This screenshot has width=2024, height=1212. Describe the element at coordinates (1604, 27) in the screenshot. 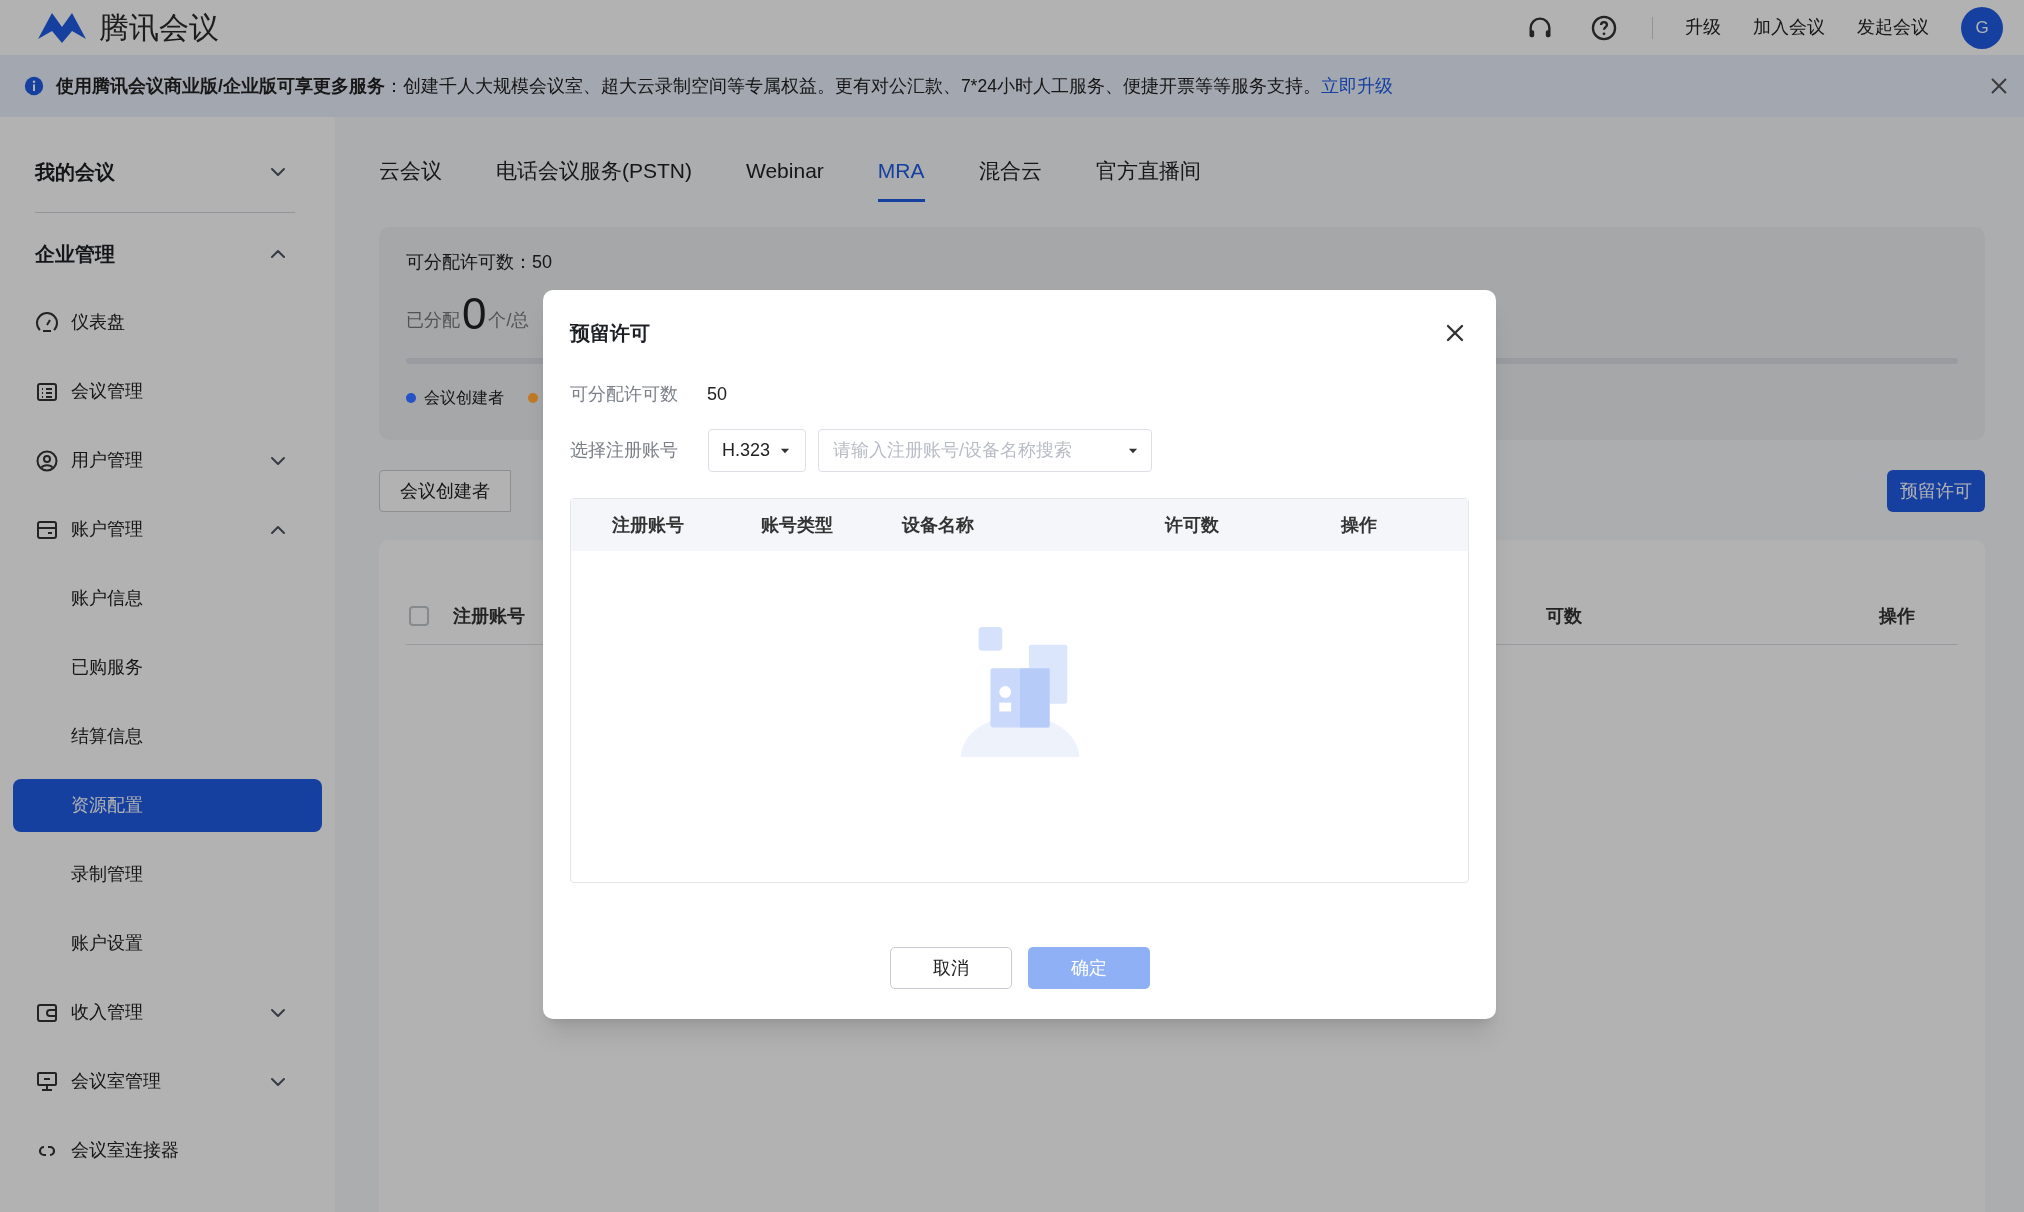

I see `help-icon` at that location.